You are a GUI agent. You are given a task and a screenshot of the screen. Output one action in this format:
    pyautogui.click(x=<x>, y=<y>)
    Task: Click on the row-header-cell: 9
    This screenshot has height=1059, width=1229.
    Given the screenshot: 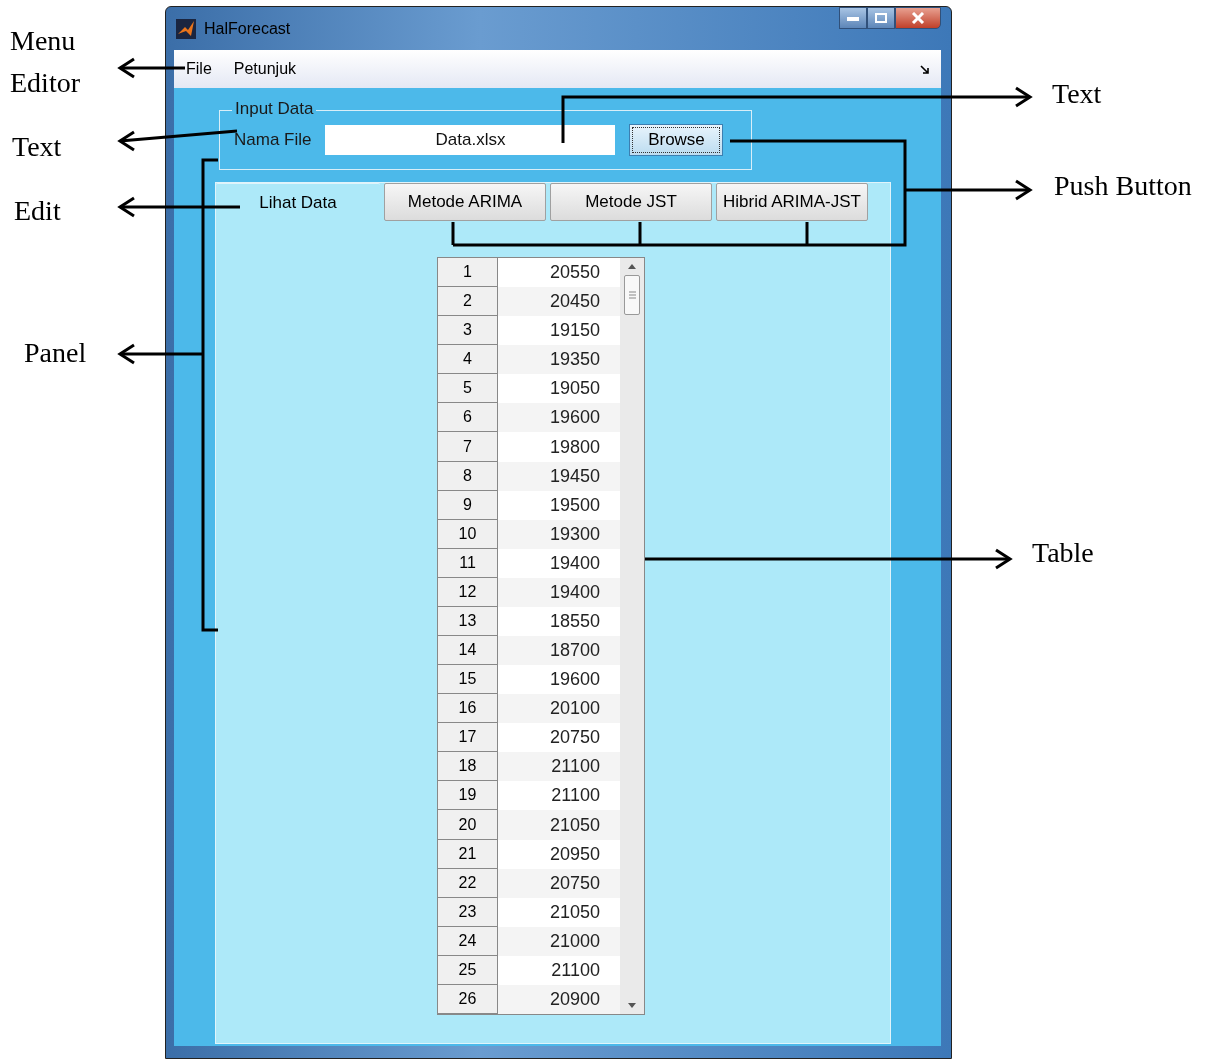 What is the action you would take?
    pyautogui.click(x=468, y=505)
    